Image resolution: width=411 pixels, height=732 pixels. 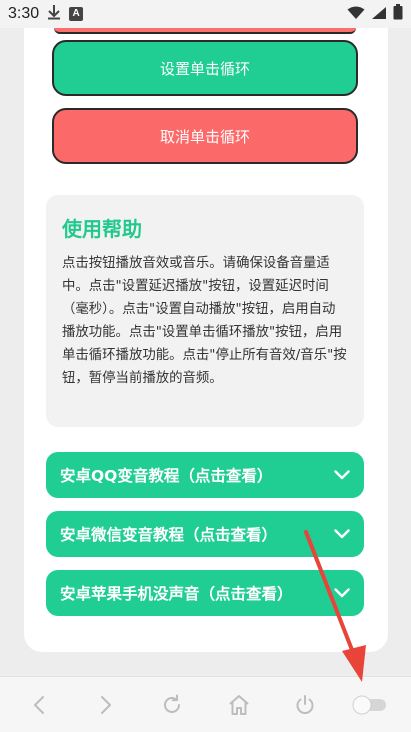 I want to click on home-icon, so click(x=239, y=705).